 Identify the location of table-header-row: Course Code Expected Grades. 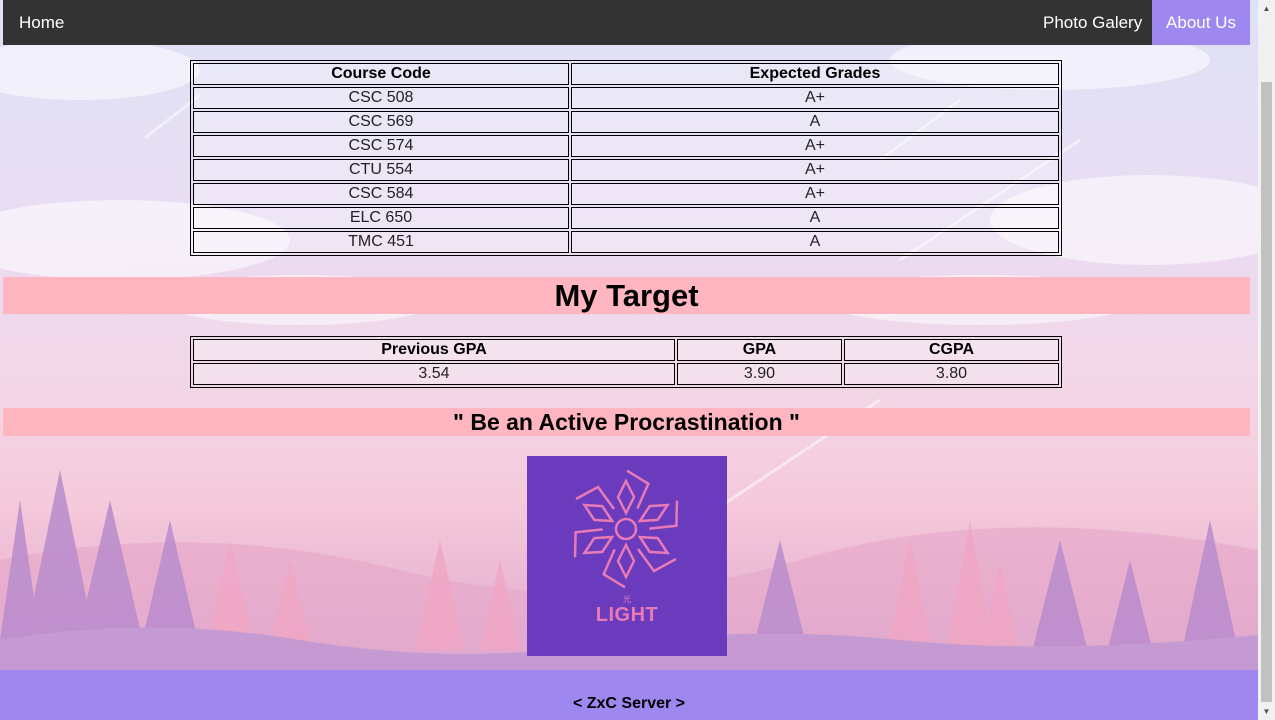
(626, 74).